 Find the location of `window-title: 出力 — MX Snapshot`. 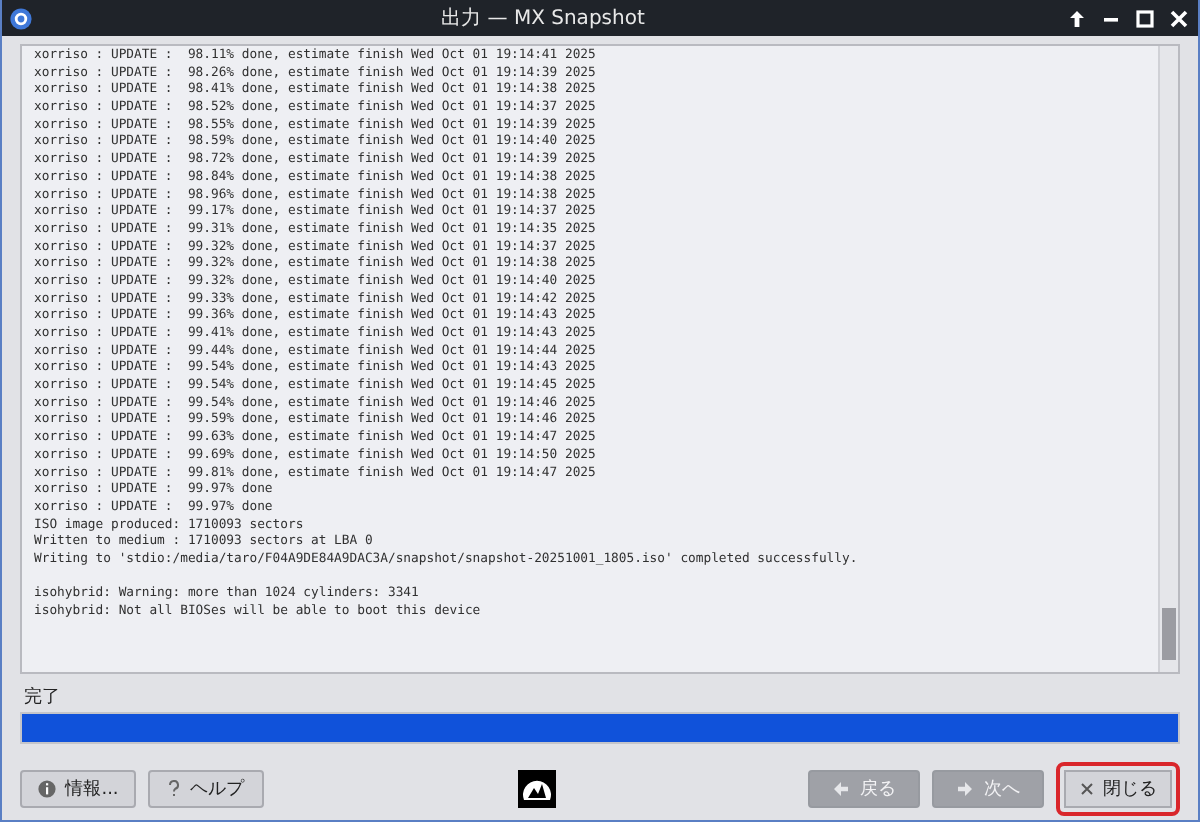

window-title: 出力 — MX Snapshot is located at coordinates (543, 18).